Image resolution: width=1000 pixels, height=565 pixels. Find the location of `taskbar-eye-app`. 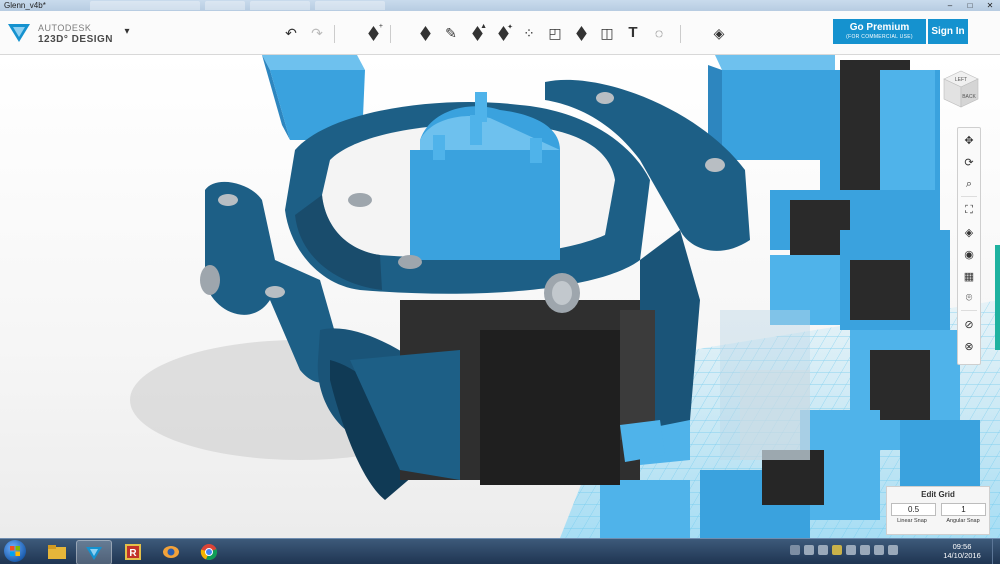

taskbar-eye-app is located at coordinates (171, 551).